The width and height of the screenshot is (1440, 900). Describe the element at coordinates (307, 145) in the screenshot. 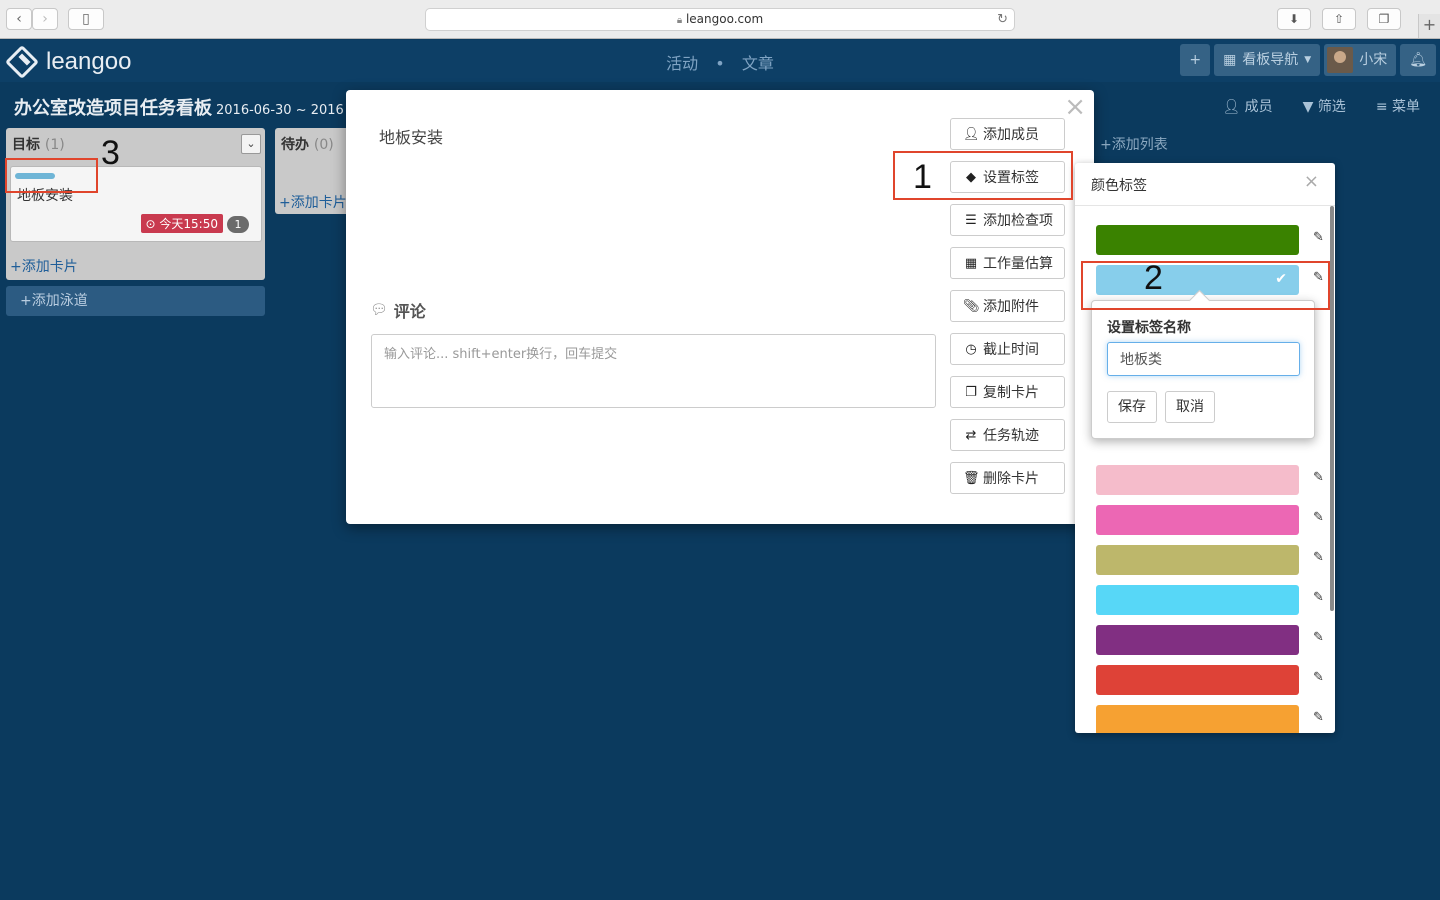

I see `list-title: 待办 (0)` at that location.